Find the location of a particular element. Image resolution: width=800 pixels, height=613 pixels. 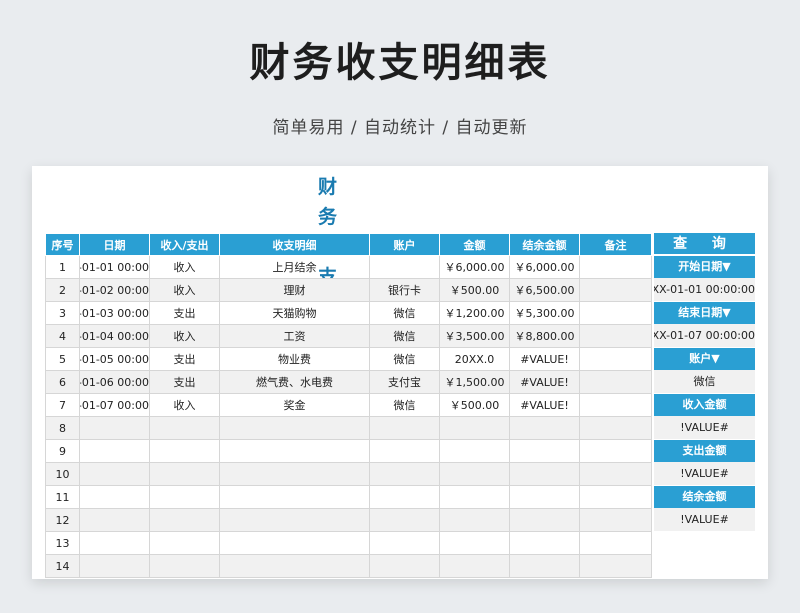

cell-balance: ￥8,800.00 is located at coordinates (544, 336).